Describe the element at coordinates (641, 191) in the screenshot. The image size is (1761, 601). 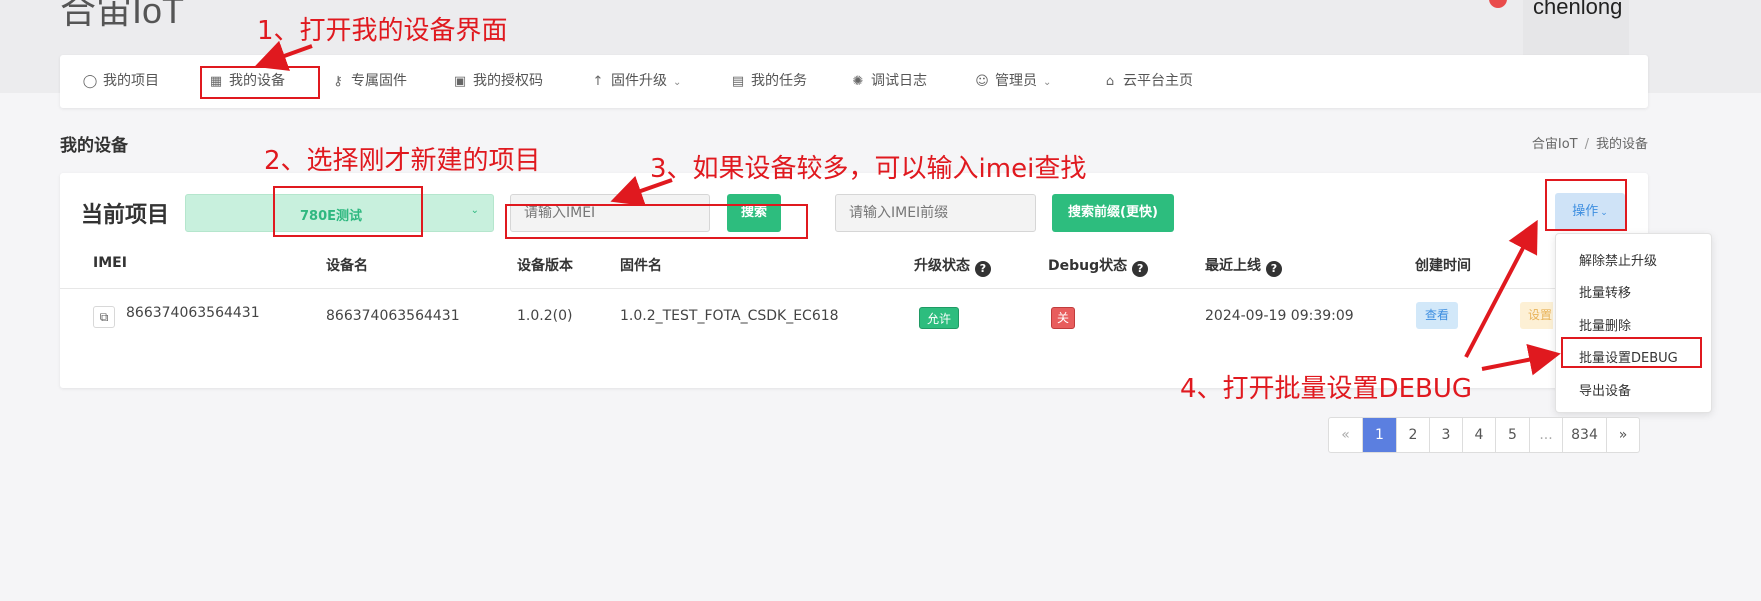
I see `arrow-step3` at that location.